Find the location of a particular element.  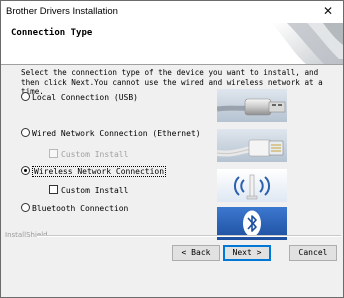

option-ethernet-custom-install: Custom Install is located at coordinates (88, 155).